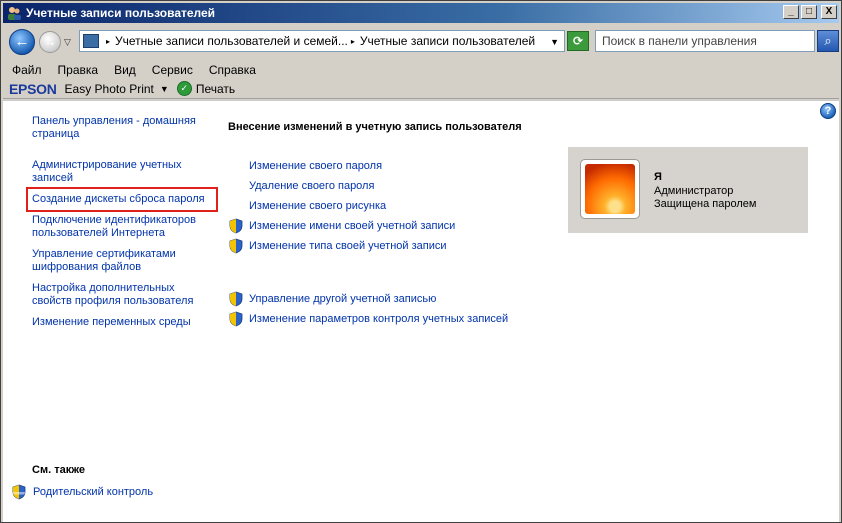  Describe the element at coordinates (352, 226) in the screenshot. I see `change-name-link: Изменение имени своей учетной записи` at that location.